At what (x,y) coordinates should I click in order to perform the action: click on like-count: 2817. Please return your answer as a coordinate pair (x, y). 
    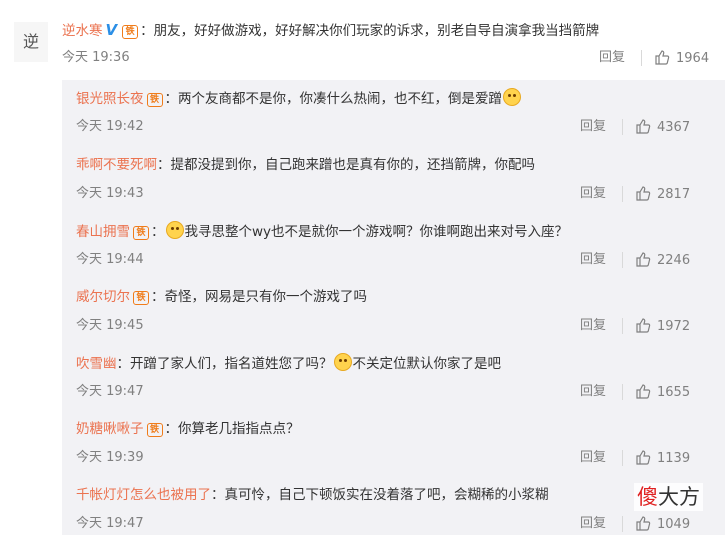
    Looking at the image, I should click on (674, 194).